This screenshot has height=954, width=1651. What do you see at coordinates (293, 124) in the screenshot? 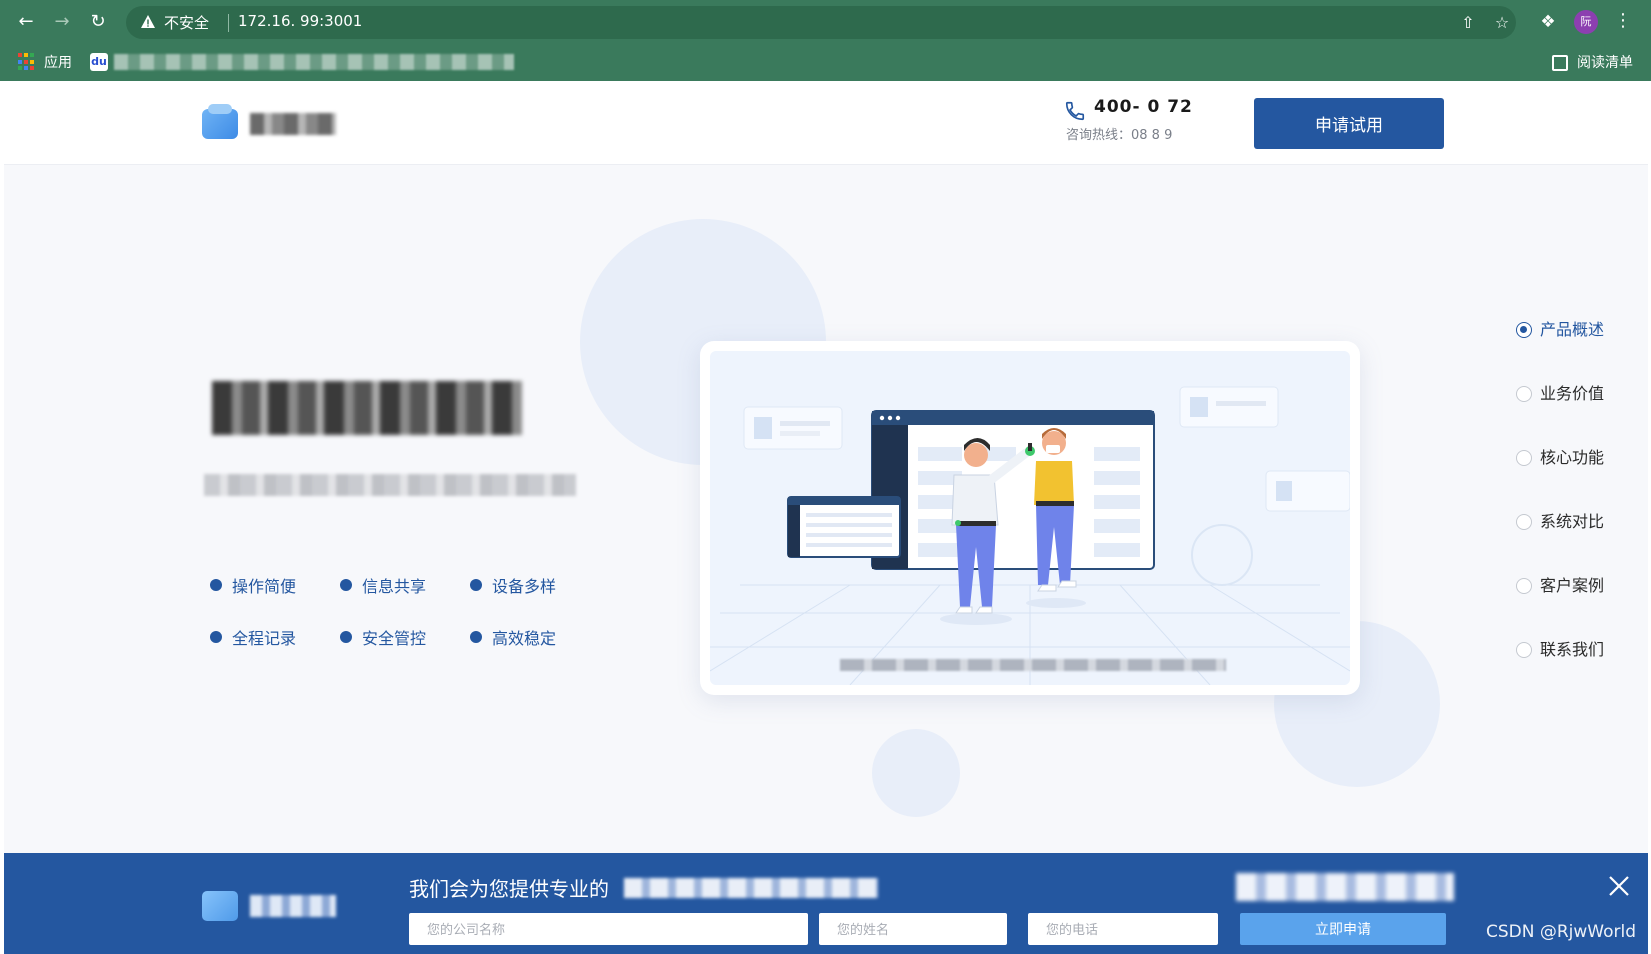
I see `site-logo-text-redacted` at bounding box center [293, 124].